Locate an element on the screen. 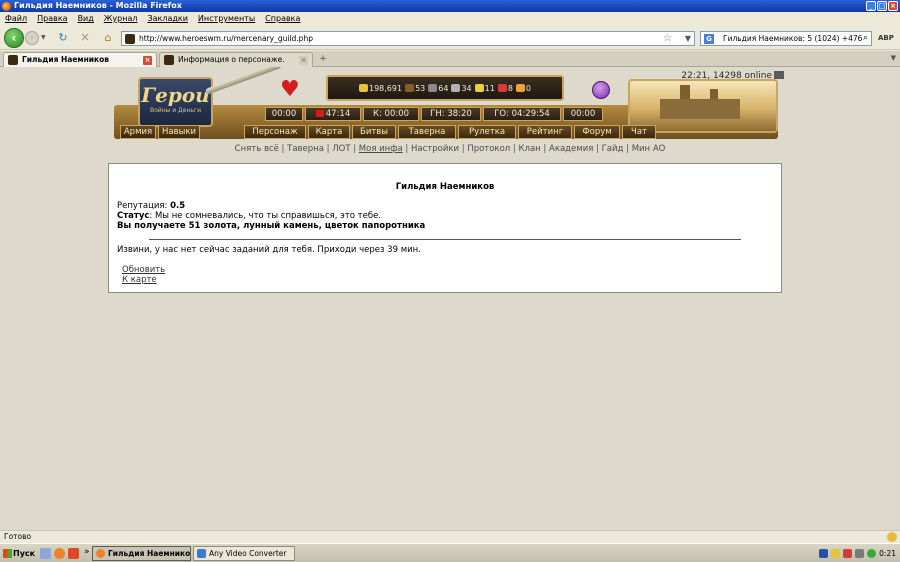  video-converter-icon is located at coordinates (201, 553).